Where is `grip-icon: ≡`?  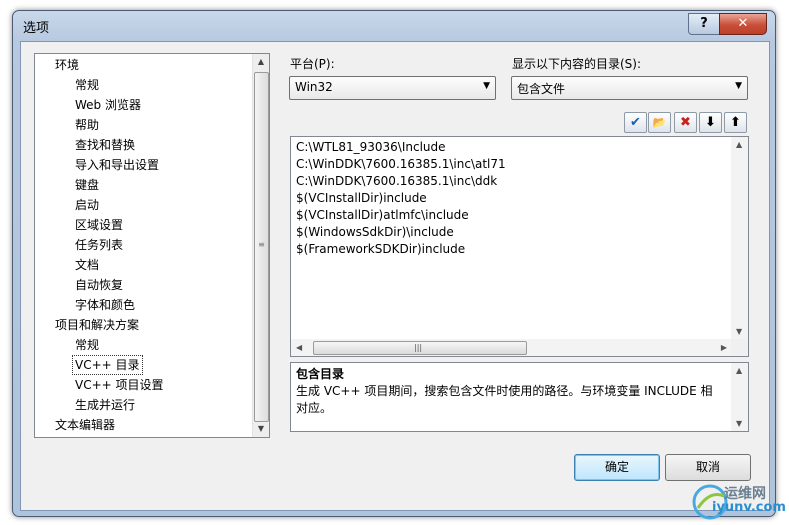 grip-icon: ≡ is located at coordinates (261, 244).